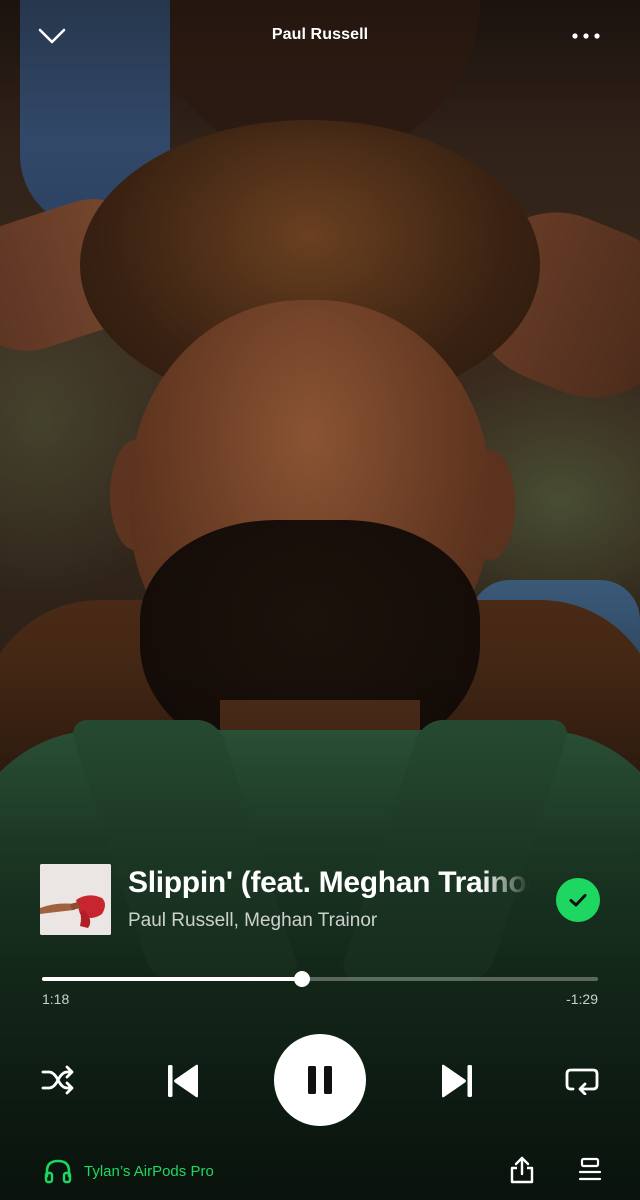 This screenshot has height=1200, width=640. I want to click on skip-next-icon, so click(457, 1081).